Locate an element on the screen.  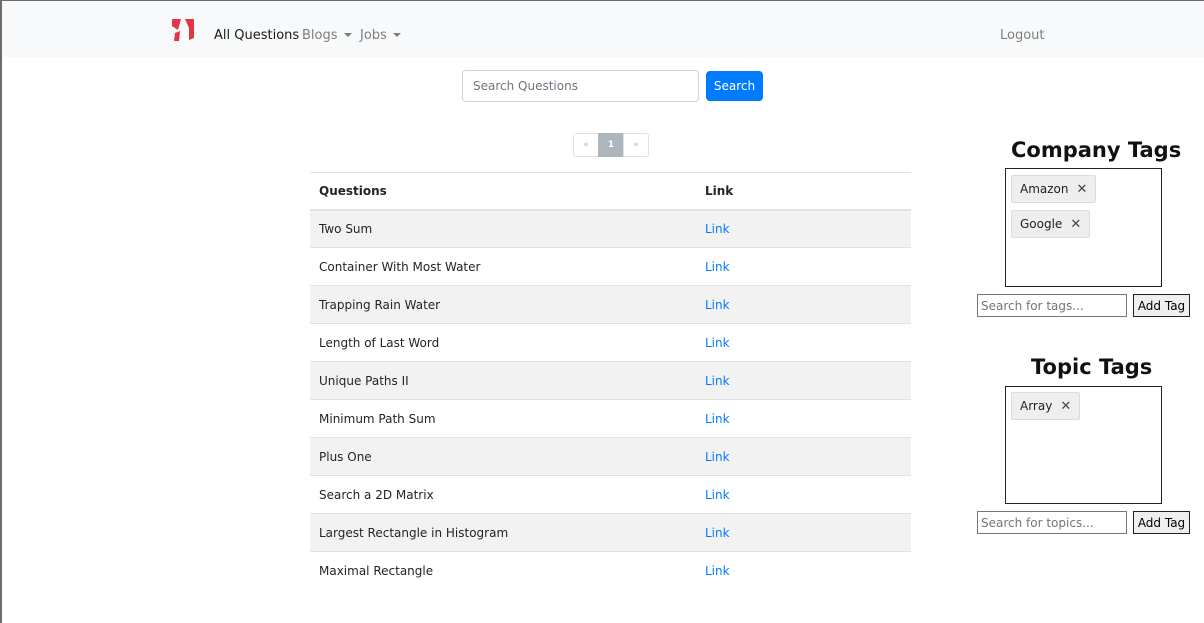
table-row: Minimum Path Sum Link is located at coordinates (610, 418).